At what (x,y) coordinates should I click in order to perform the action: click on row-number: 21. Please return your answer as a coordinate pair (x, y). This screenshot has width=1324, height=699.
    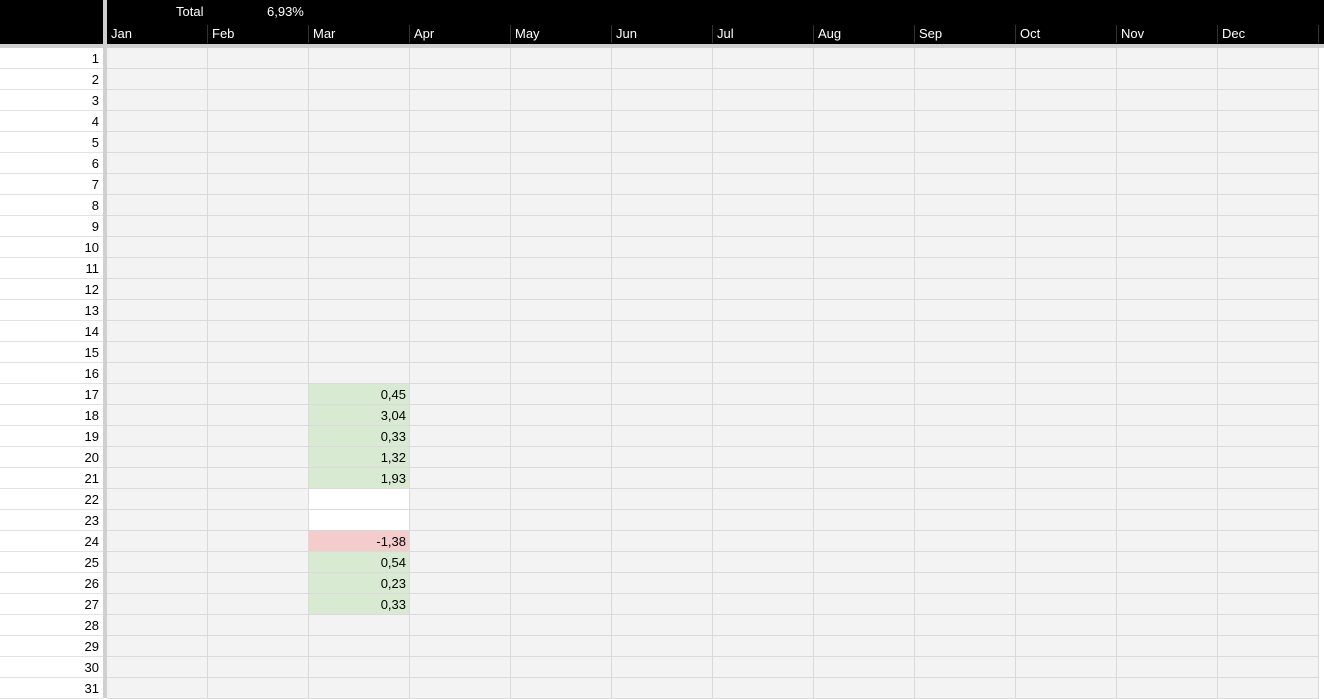
    Looking at the image, I should click on (51, 478).